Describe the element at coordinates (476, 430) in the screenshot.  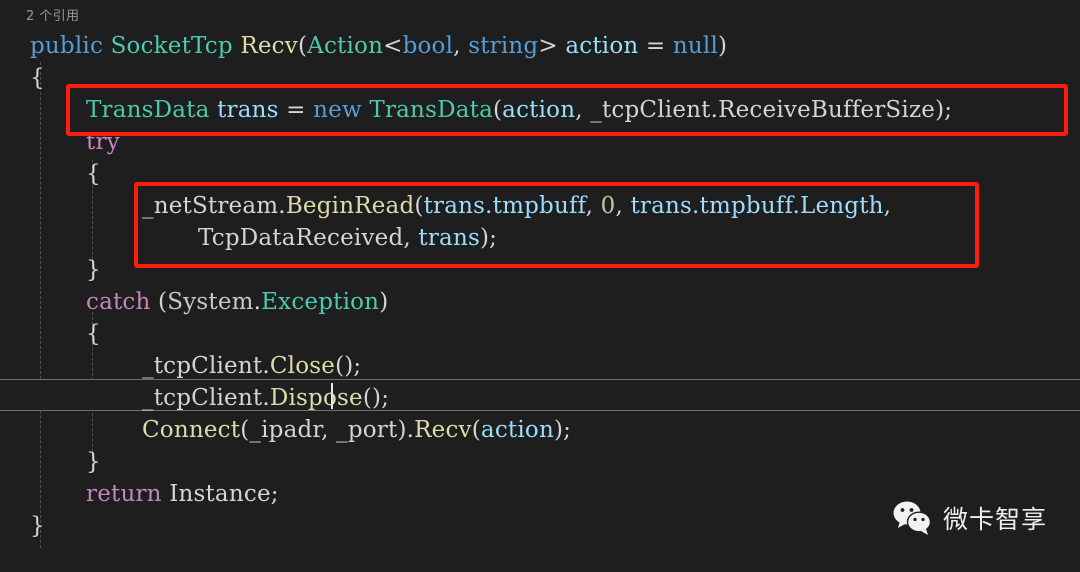
I see `token-paren-13b: (` at that location.